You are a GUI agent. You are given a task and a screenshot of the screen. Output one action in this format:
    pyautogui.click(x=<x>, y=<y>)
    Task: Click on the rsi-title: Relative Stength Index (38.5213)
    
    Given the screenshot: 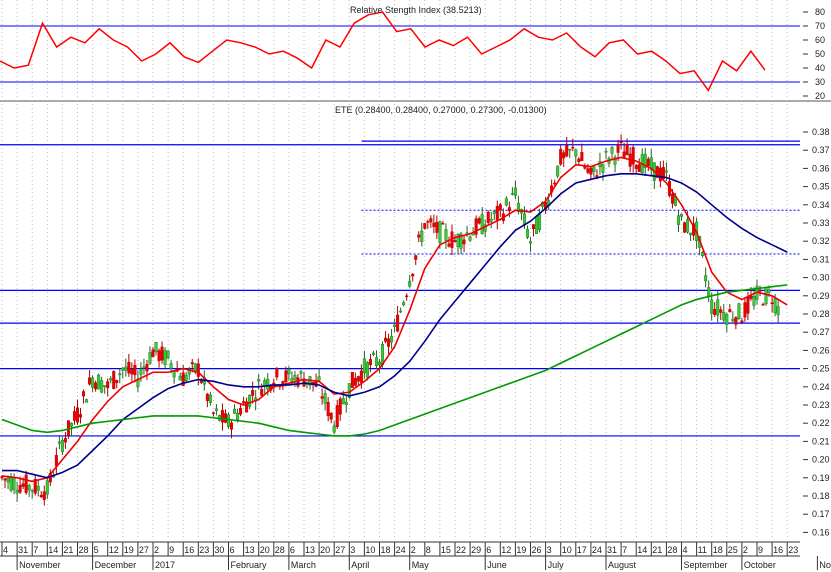 What is the action you would take?
    pyautogui.click(x=416, y=10)
    